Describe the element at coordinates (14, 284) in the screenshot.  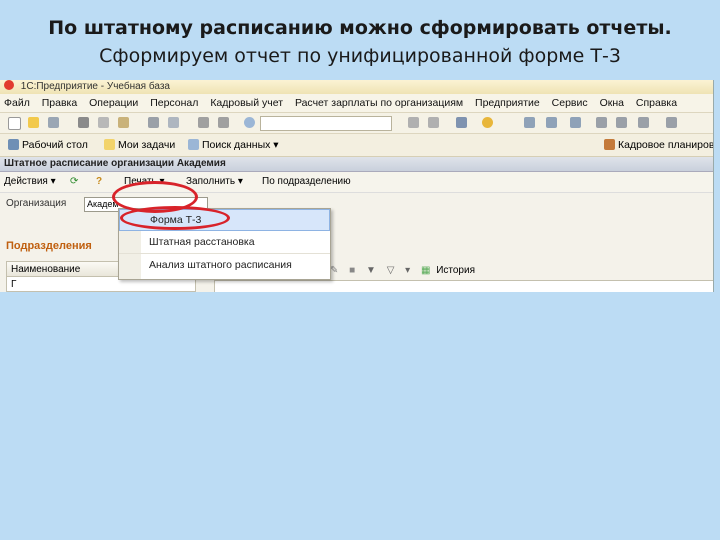
I see `table-row-text: Г` at that location.